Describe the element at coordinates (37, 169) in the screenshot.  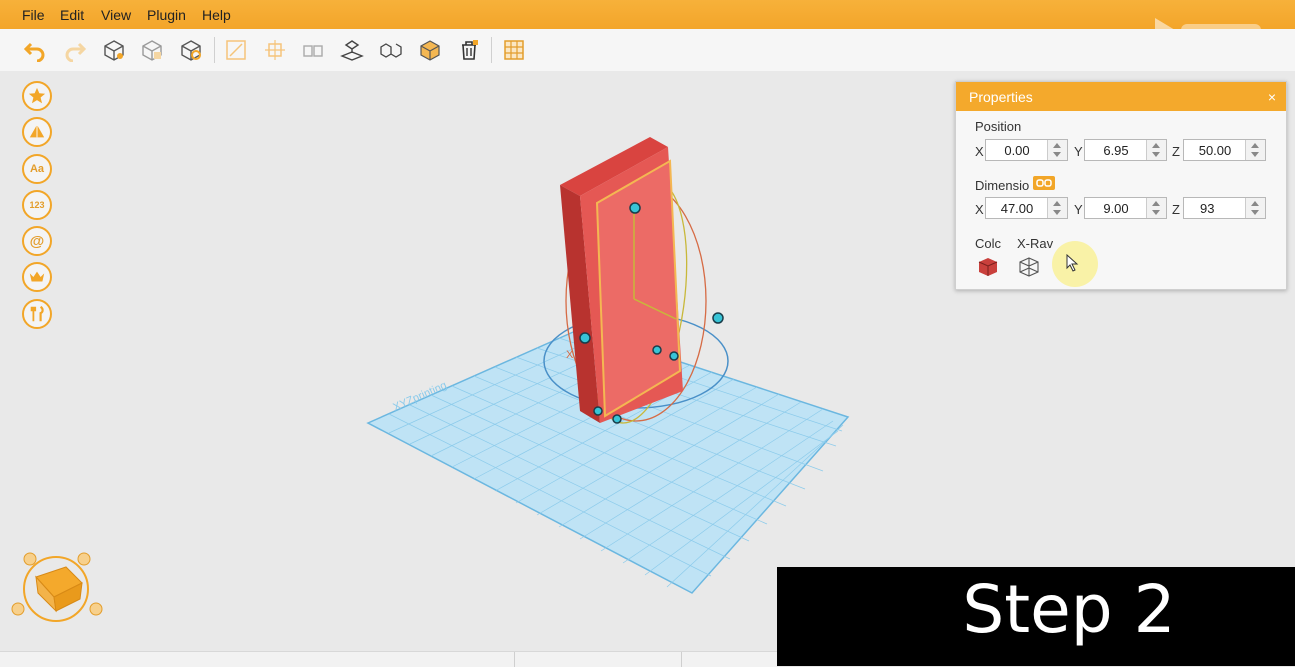
I see `text-aa-icon: Aa` at that location.